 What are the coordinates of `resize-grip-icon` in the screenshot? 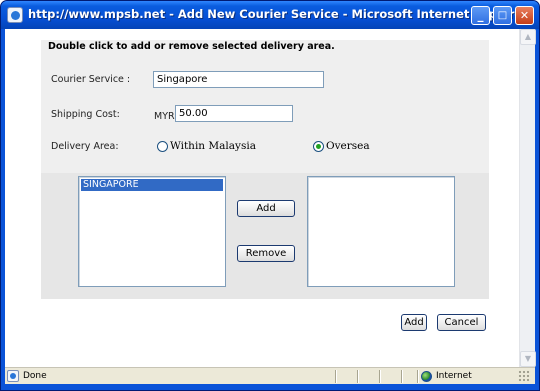 It's located at (524, 376).